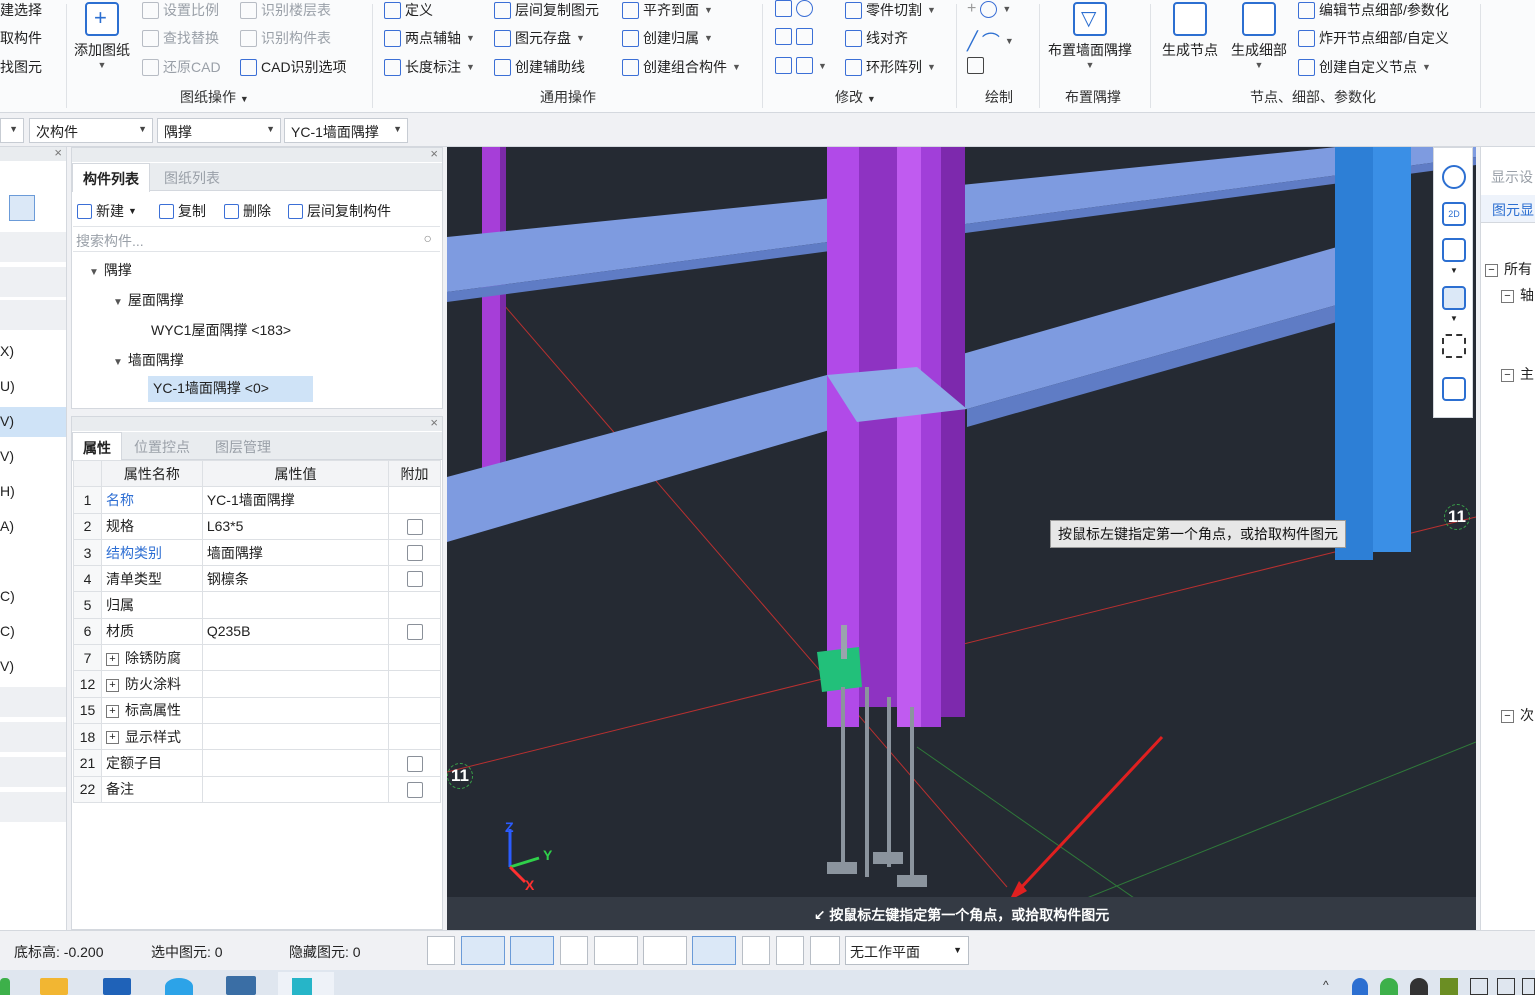 The width and height of the screenshot is (1535, 995). I want to click on angle-toggle, so click(665, 950).